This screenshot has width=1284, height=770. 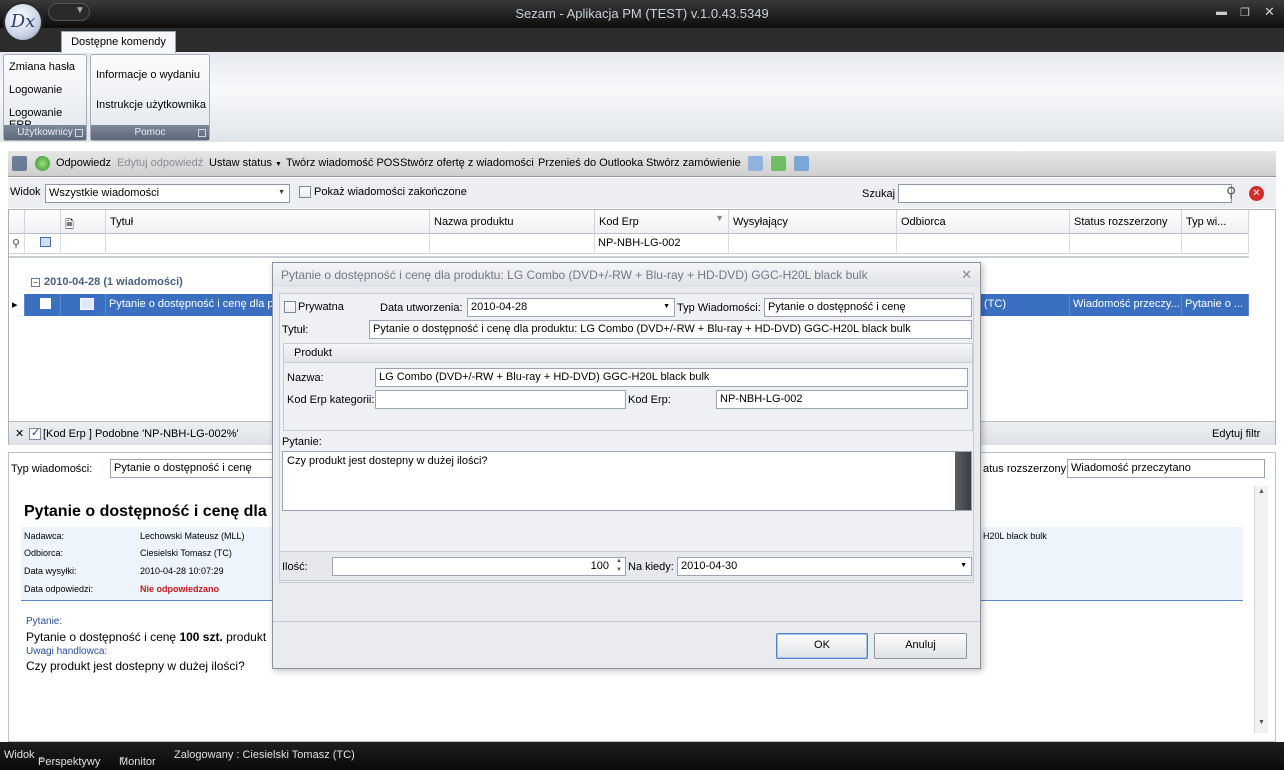 What do you see at coordinates (17, 222) in the screenshot?
I see `grid-header-indicator` at bounding box center [17, 222].